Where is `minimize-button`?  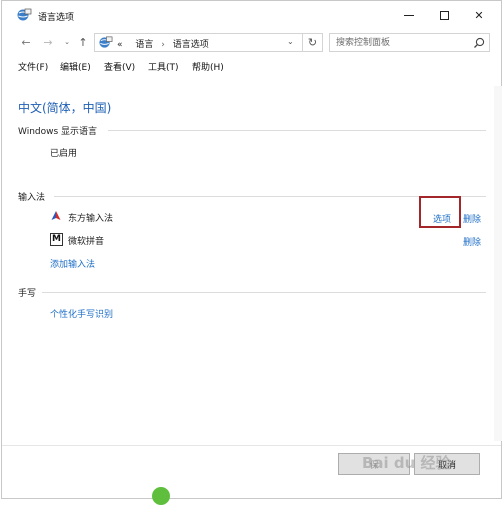
minimize-button is located at coordinates (409, 15).